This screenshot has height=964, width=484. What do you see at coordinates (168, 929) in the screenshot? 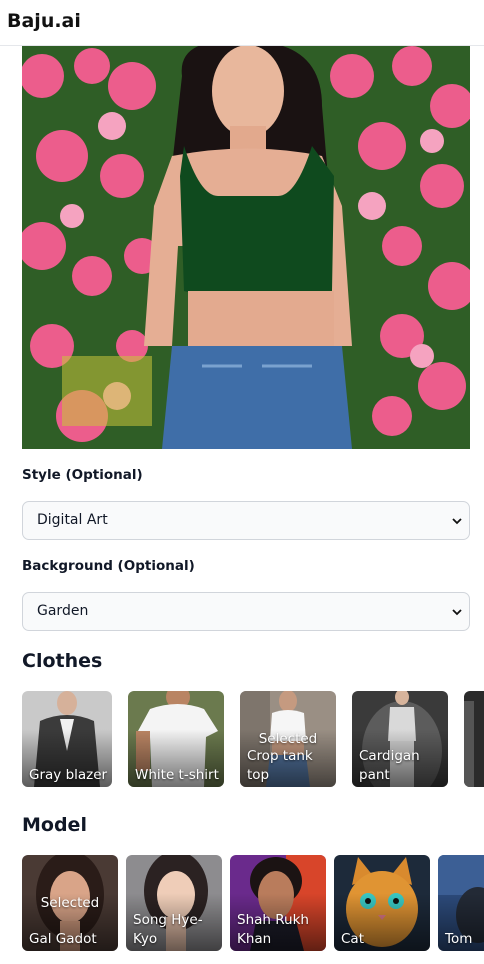
I see `model-item-name: Song Hye-Kyo` at bounding box center [168, 929].